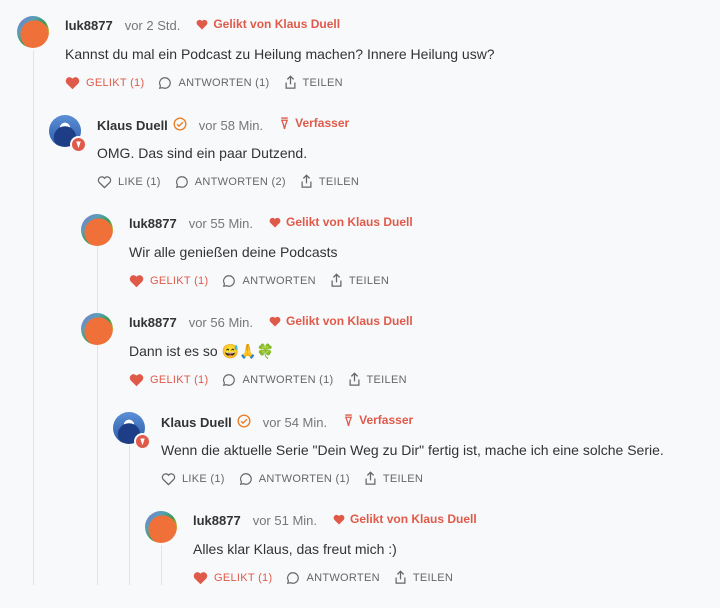 This screenshot has height=608, width=720. Describe the element at coordinates (231, 125) in the screenshot. I see `timestamp: vor 58 Min.` at that location.